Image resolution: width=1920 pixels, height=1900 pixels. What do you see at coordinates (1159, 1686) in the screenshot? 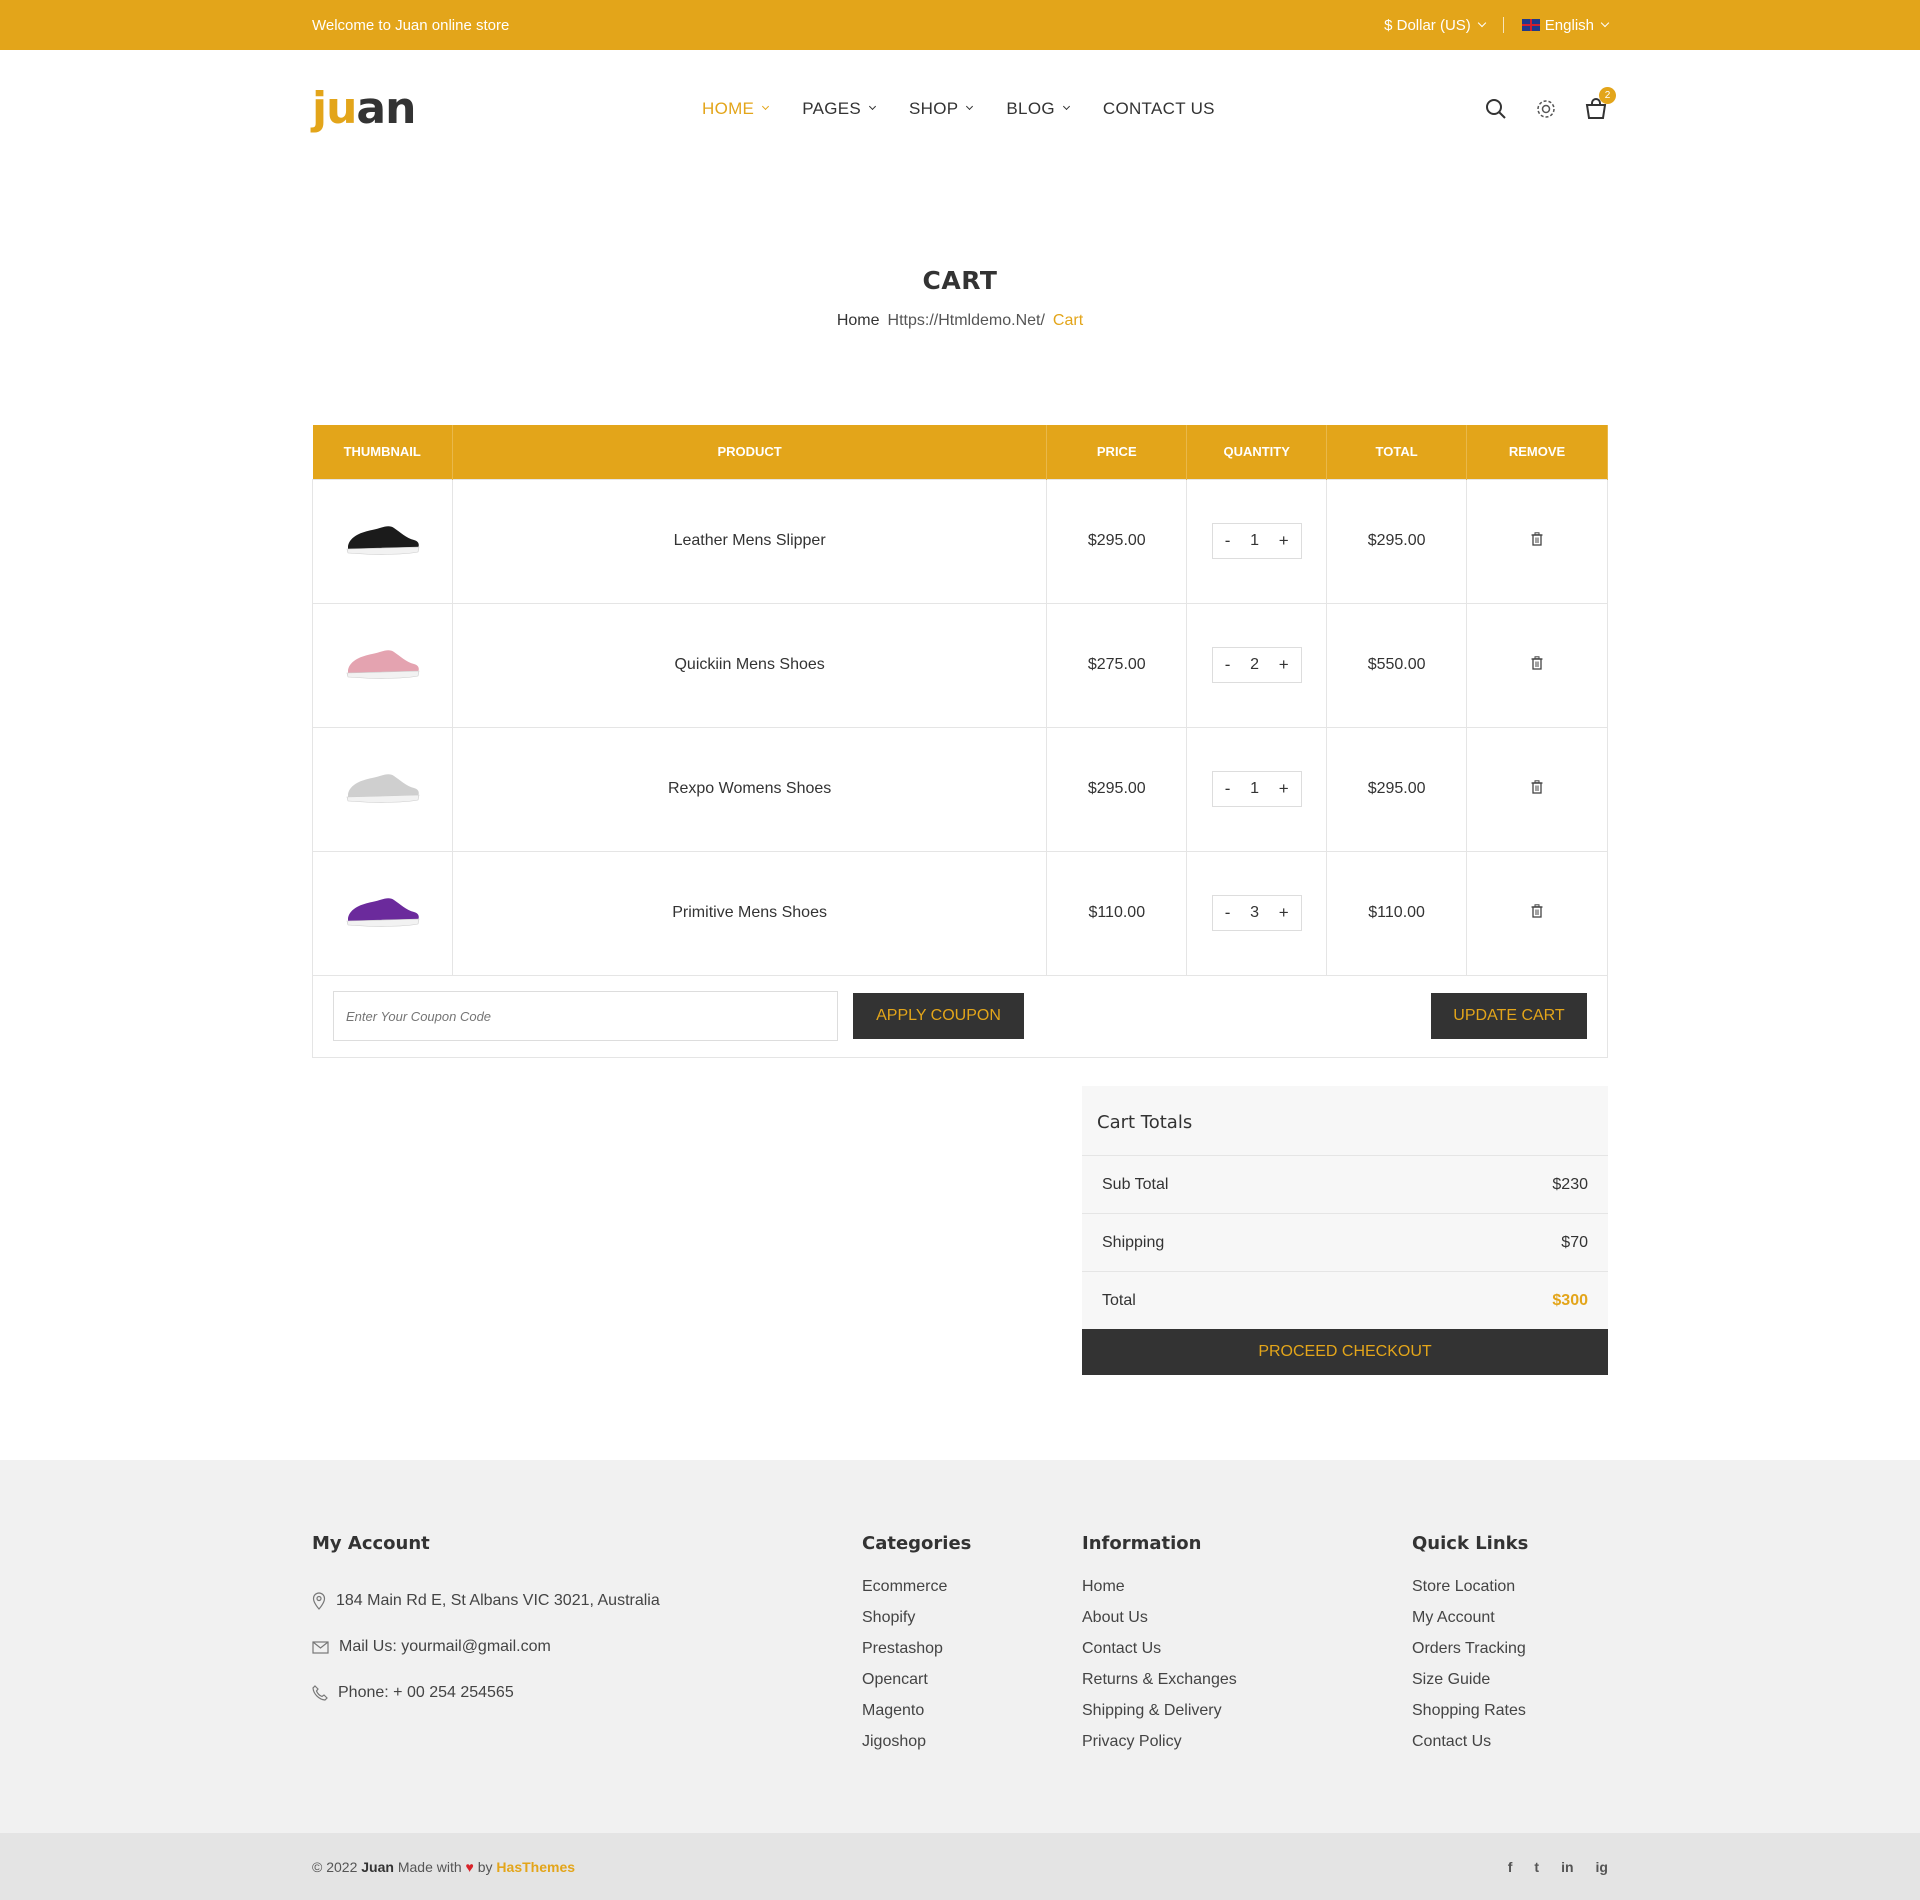
I see `footer-link: Returns & Exchanges` at bounding box center [1159, 1686].